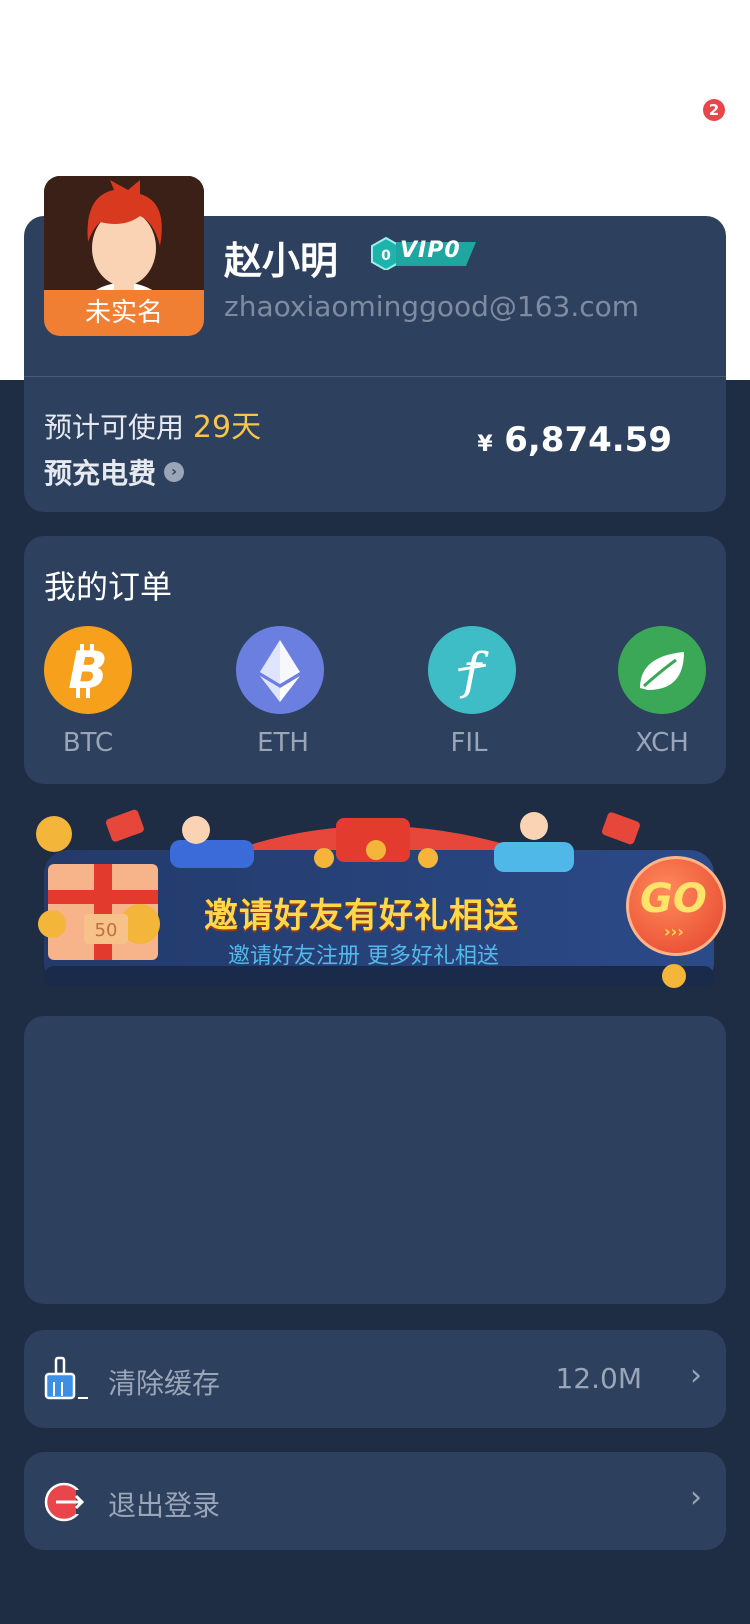  Describe the element at coordinates (363, 956) in the screenshot. I see `banner-subtitle: 邀请好友注册 更多好礼相送` at that location.